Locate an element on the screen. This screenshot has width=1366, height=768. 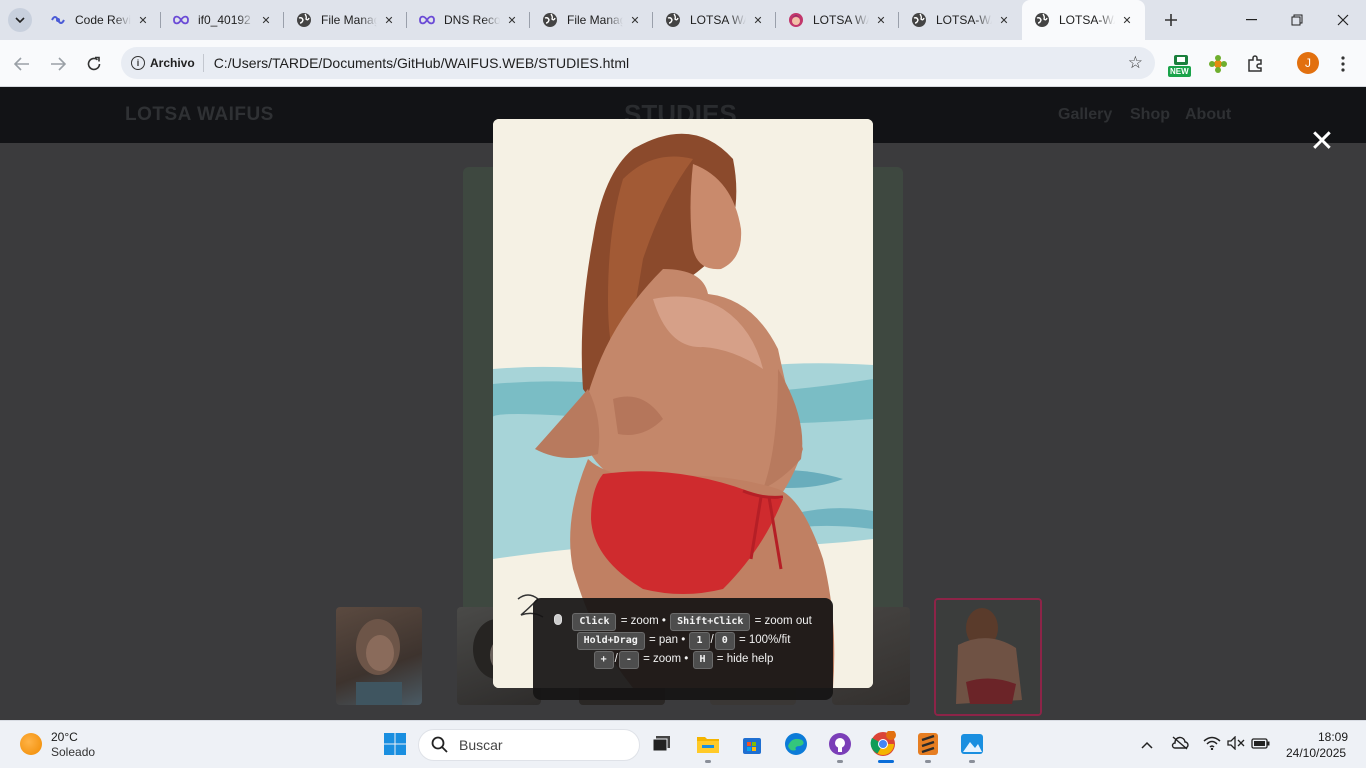
close-window-button is located at coordinates (1343, 20).